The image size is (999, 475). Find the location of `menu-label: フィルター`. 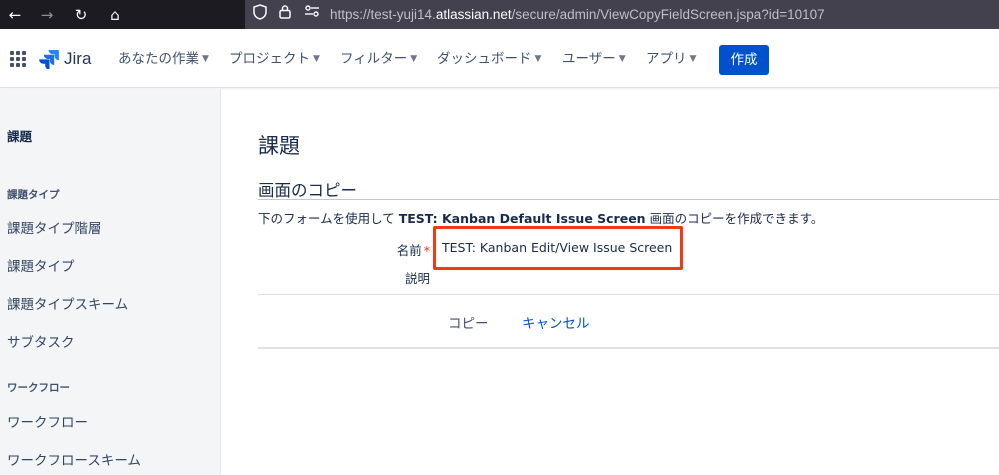

menu-label: フィルター is located at coordinates (374, 59).